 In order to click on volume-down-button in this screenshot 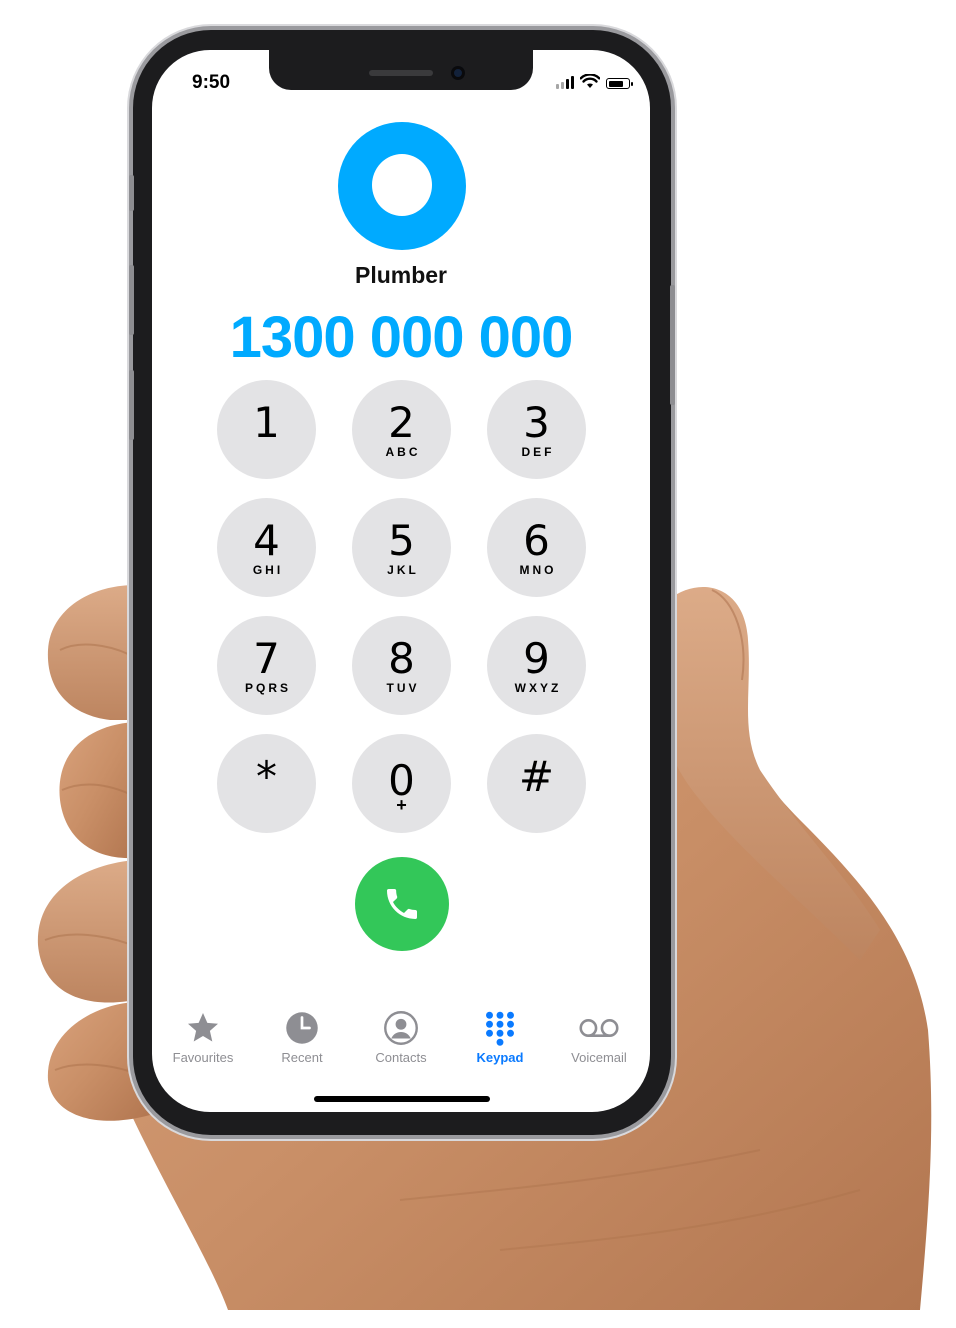, I will do `click(131, 405)`.